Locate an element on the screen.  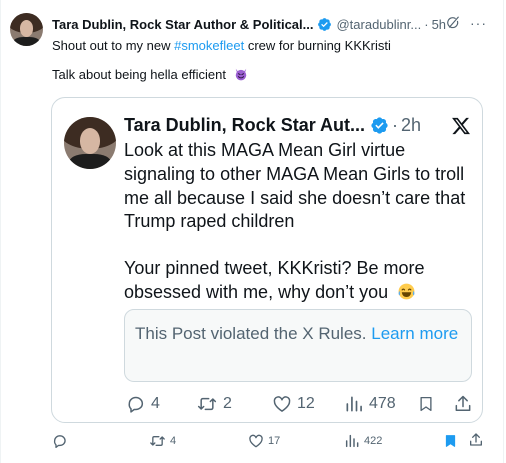
bookmark-button is located at coordinates (450, 441).